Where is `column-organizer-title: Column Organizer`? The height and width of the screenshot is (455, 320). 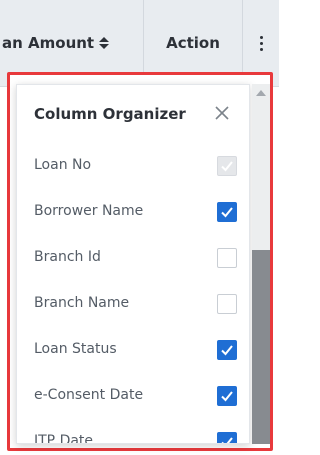 column-organizer-title: Column Organizer is located at coordinates (110, 114).